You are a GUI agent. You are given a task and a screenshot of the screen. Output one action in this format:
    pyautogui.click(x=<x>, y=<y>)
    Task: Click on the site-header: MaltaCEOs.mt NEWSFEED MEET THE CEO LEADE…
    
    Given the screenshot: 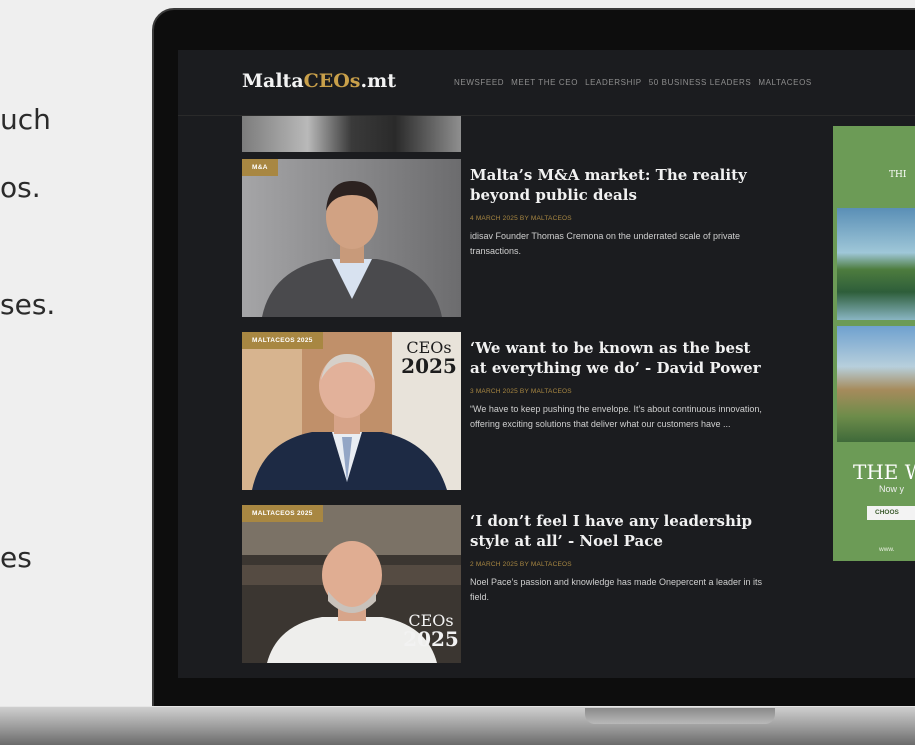 What is the action you would take?
    pyautogui.click(x=546, y=83)
    